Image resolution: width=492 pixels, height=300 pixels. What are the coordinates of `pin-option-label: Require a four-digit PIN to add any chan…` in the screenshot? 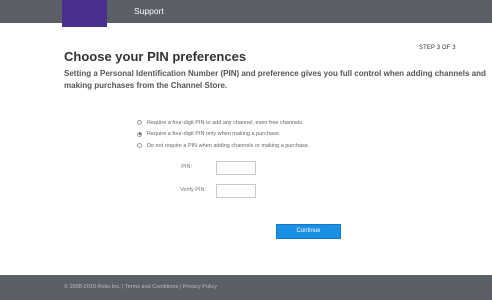 It's located at (225, 122).